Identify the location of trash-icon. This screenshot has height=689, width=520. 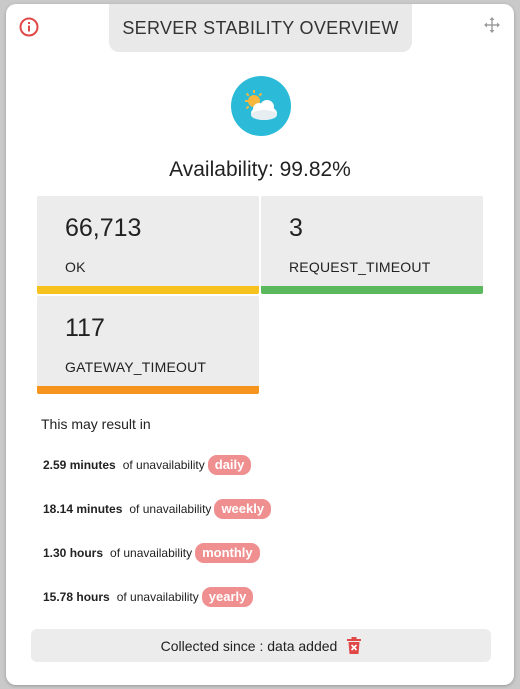
(354, 645).